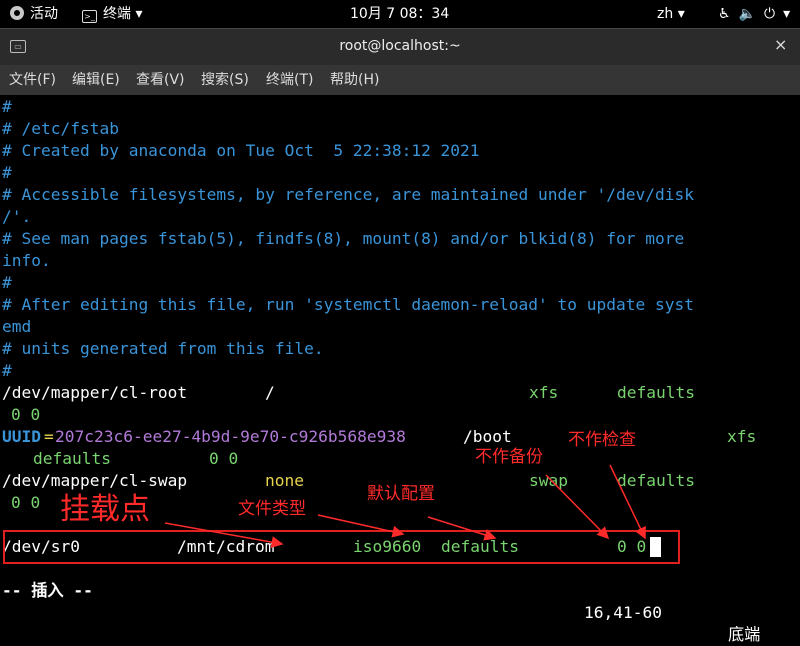  I want to click on fstab-comment-line: emd, so click(17, 326).